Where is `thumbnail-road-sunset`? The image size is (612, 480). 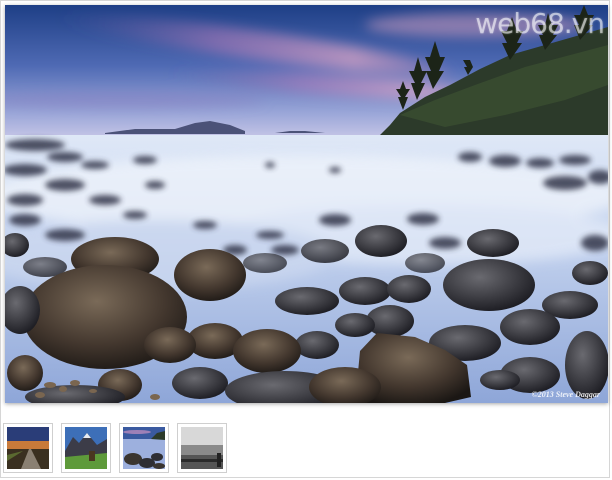
thumbnail-road-sunset is located at coordinates (28, 448).